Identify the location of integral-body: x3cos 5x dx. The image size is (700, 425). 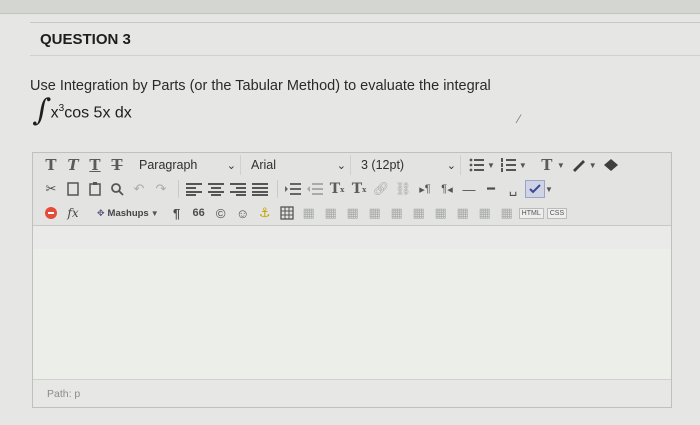
(91, 112).